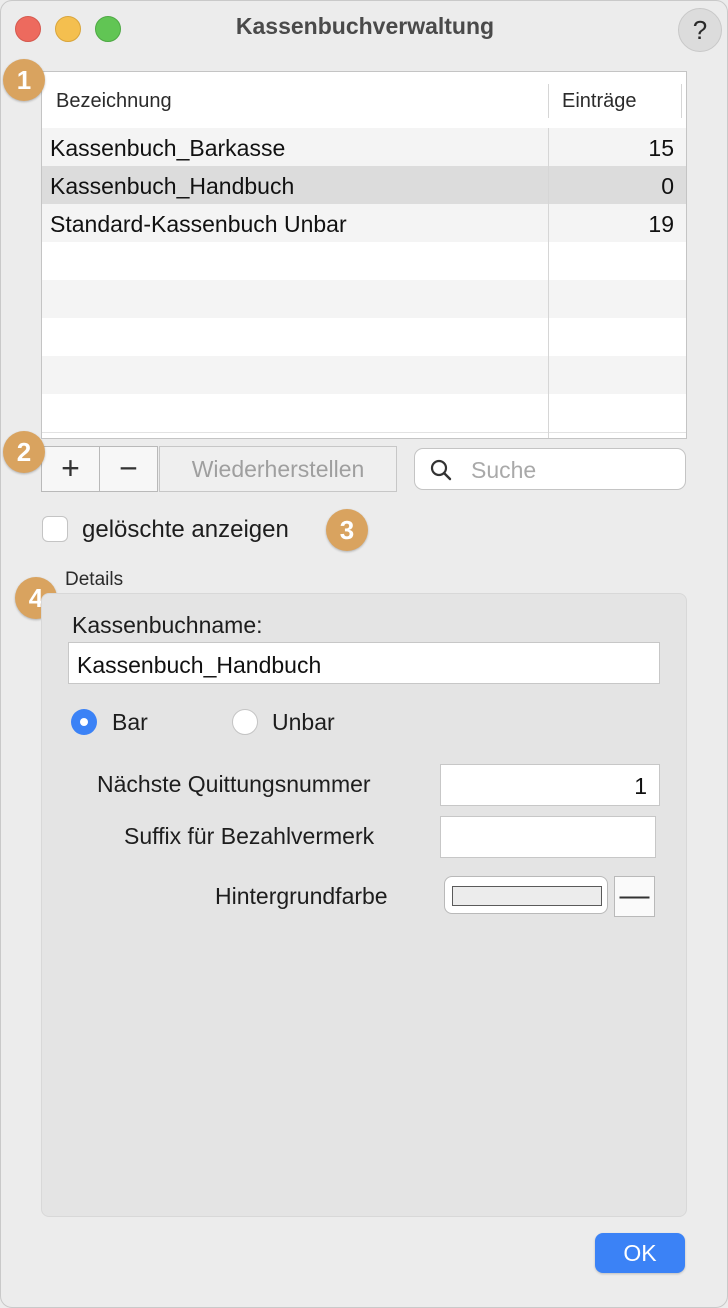  I want to click on column-header-name: Bezeichnung, so click(114, 101).